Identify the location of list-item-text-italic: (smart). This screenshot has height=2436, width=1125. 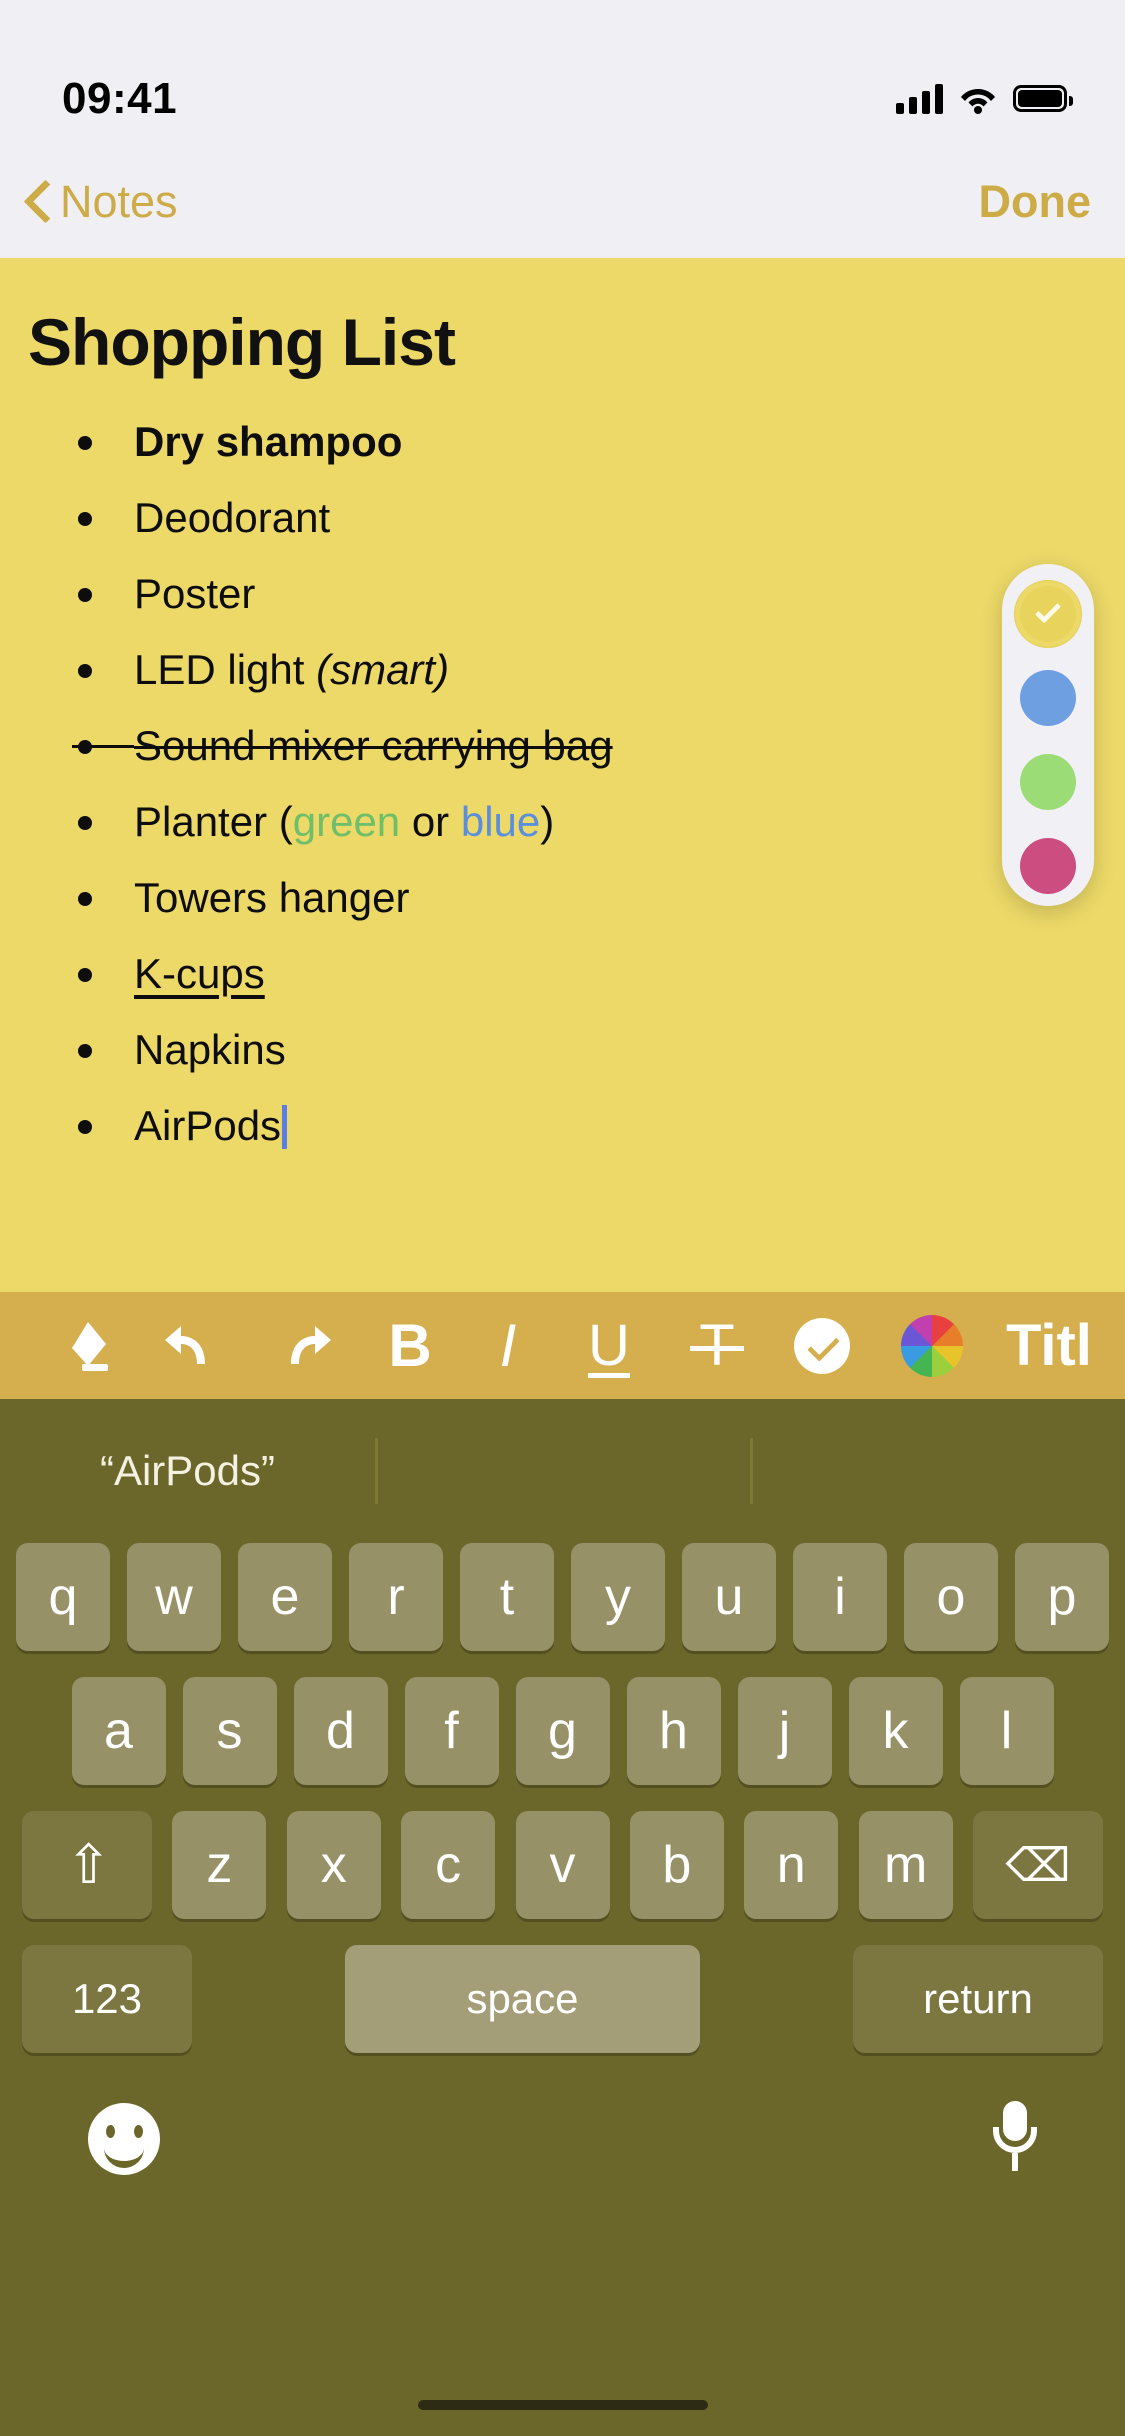
(383, 669).